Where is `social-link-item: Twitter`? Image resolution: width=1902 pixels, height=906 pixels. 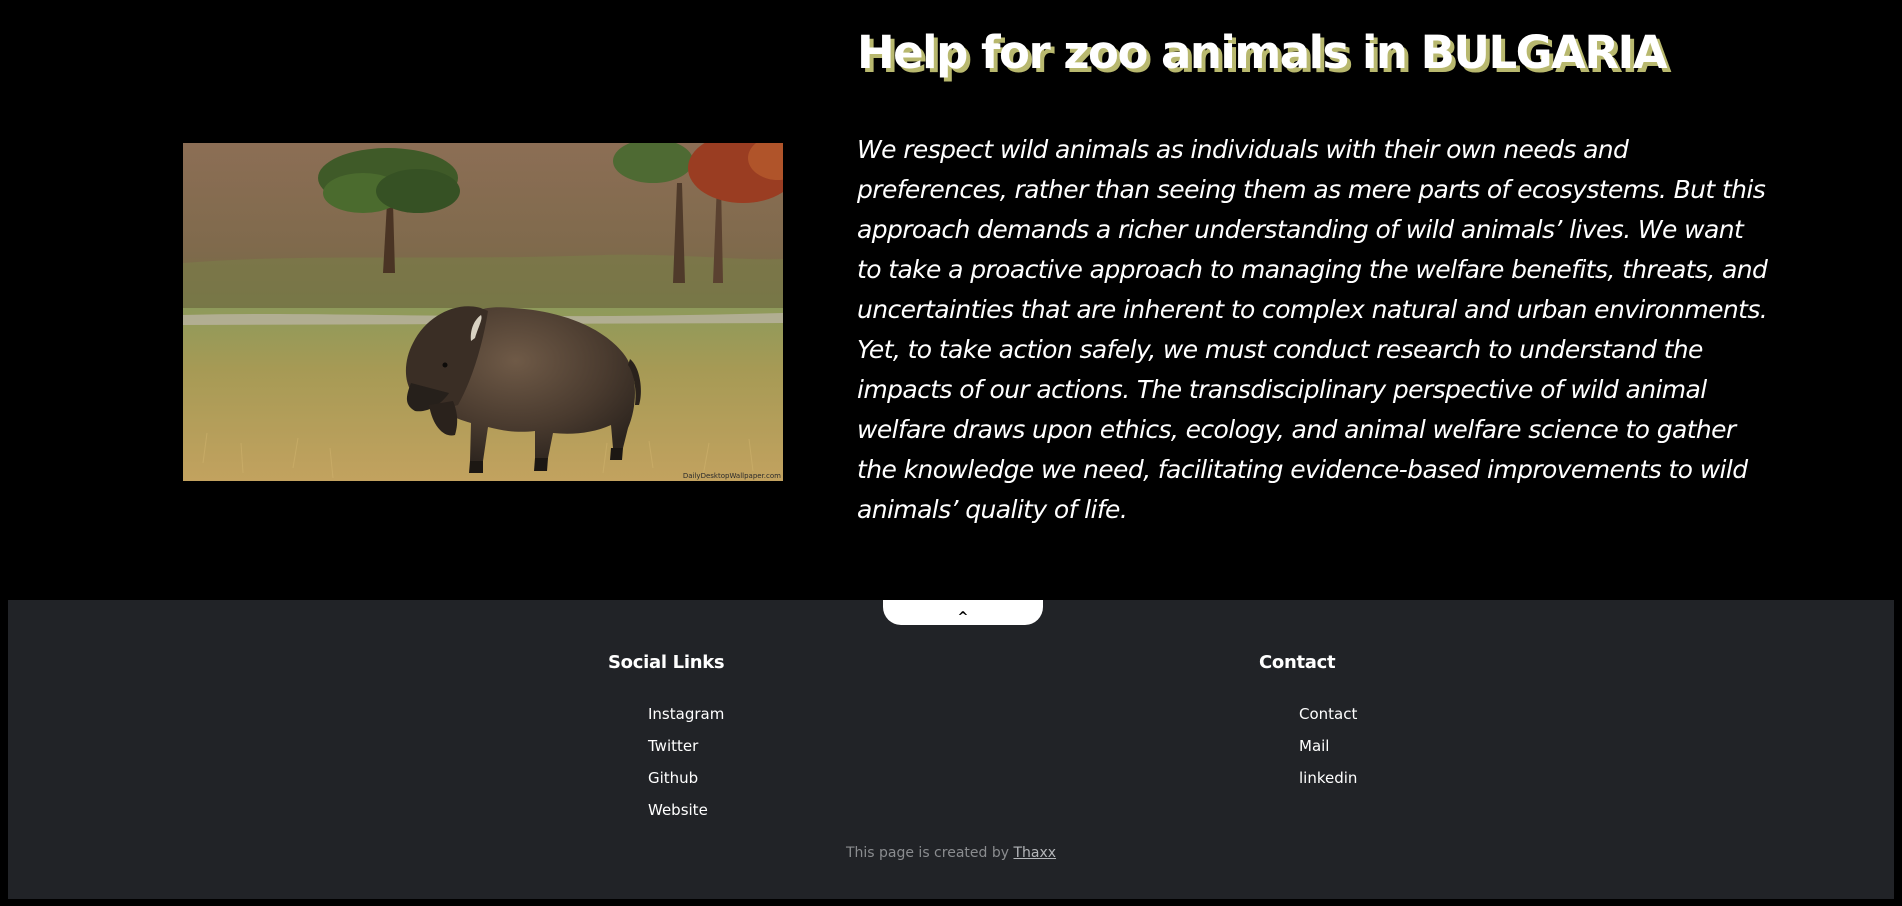
social-link-item: Twitter is located at coordinates (686, 752).